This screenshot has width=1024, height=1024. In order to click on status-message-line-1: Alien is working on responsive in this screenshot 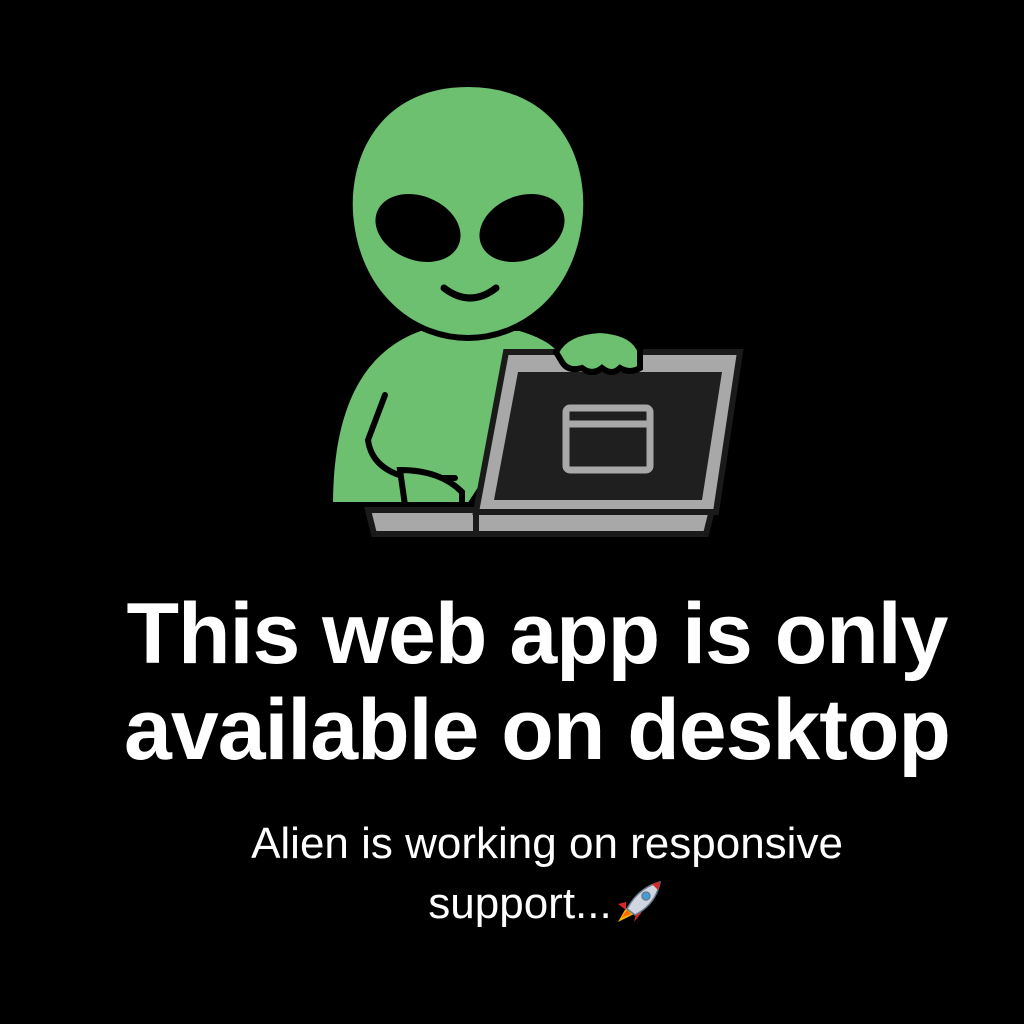, I will do `click(547, 843)`.